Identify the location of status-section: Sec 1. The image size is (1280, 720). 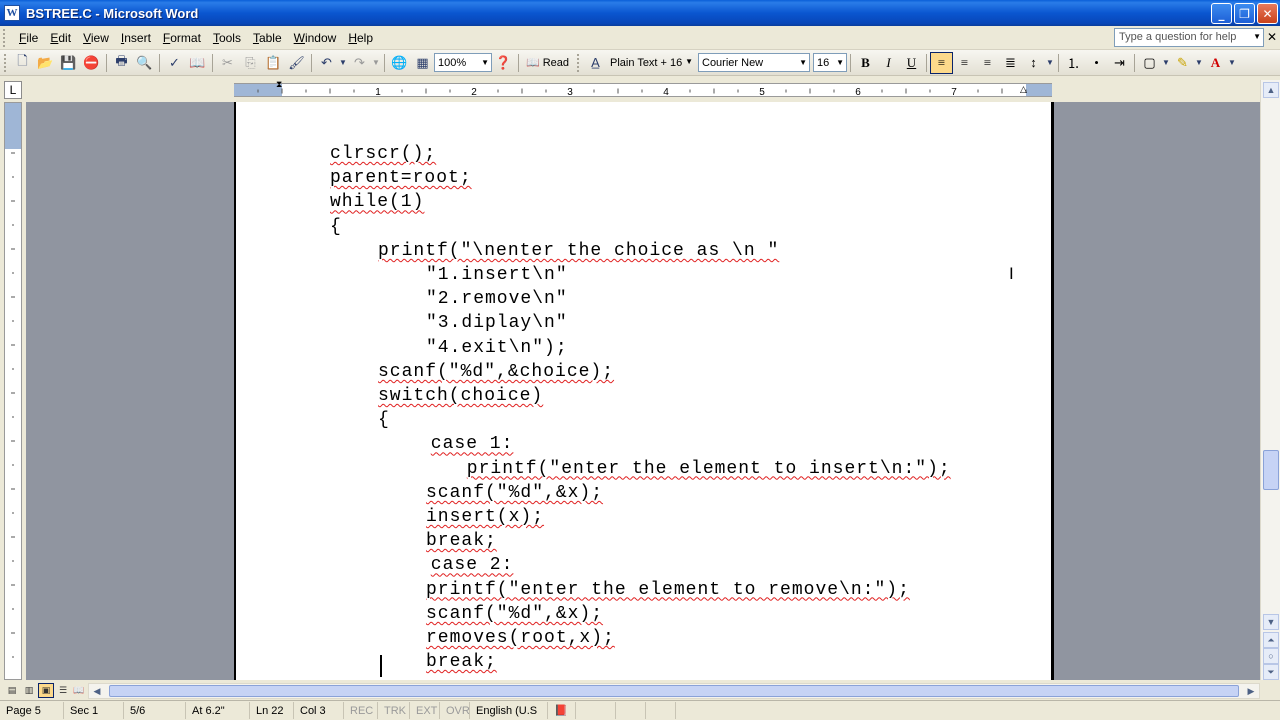
(94, 710).